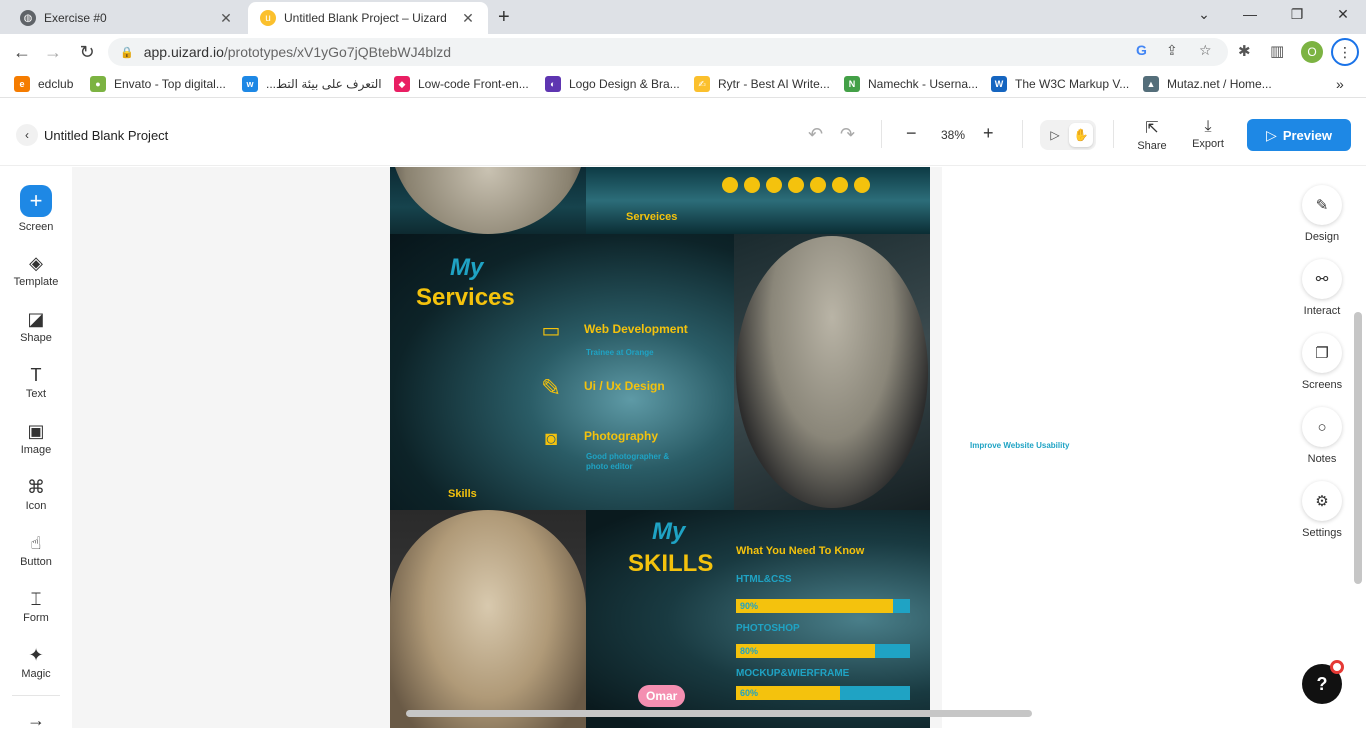 Image resolution: width=1366 pixels, height=733 pixels. Describe the element at coordinates (466, 268) in the screenshot. I see `services-heading-my: My` at that location.